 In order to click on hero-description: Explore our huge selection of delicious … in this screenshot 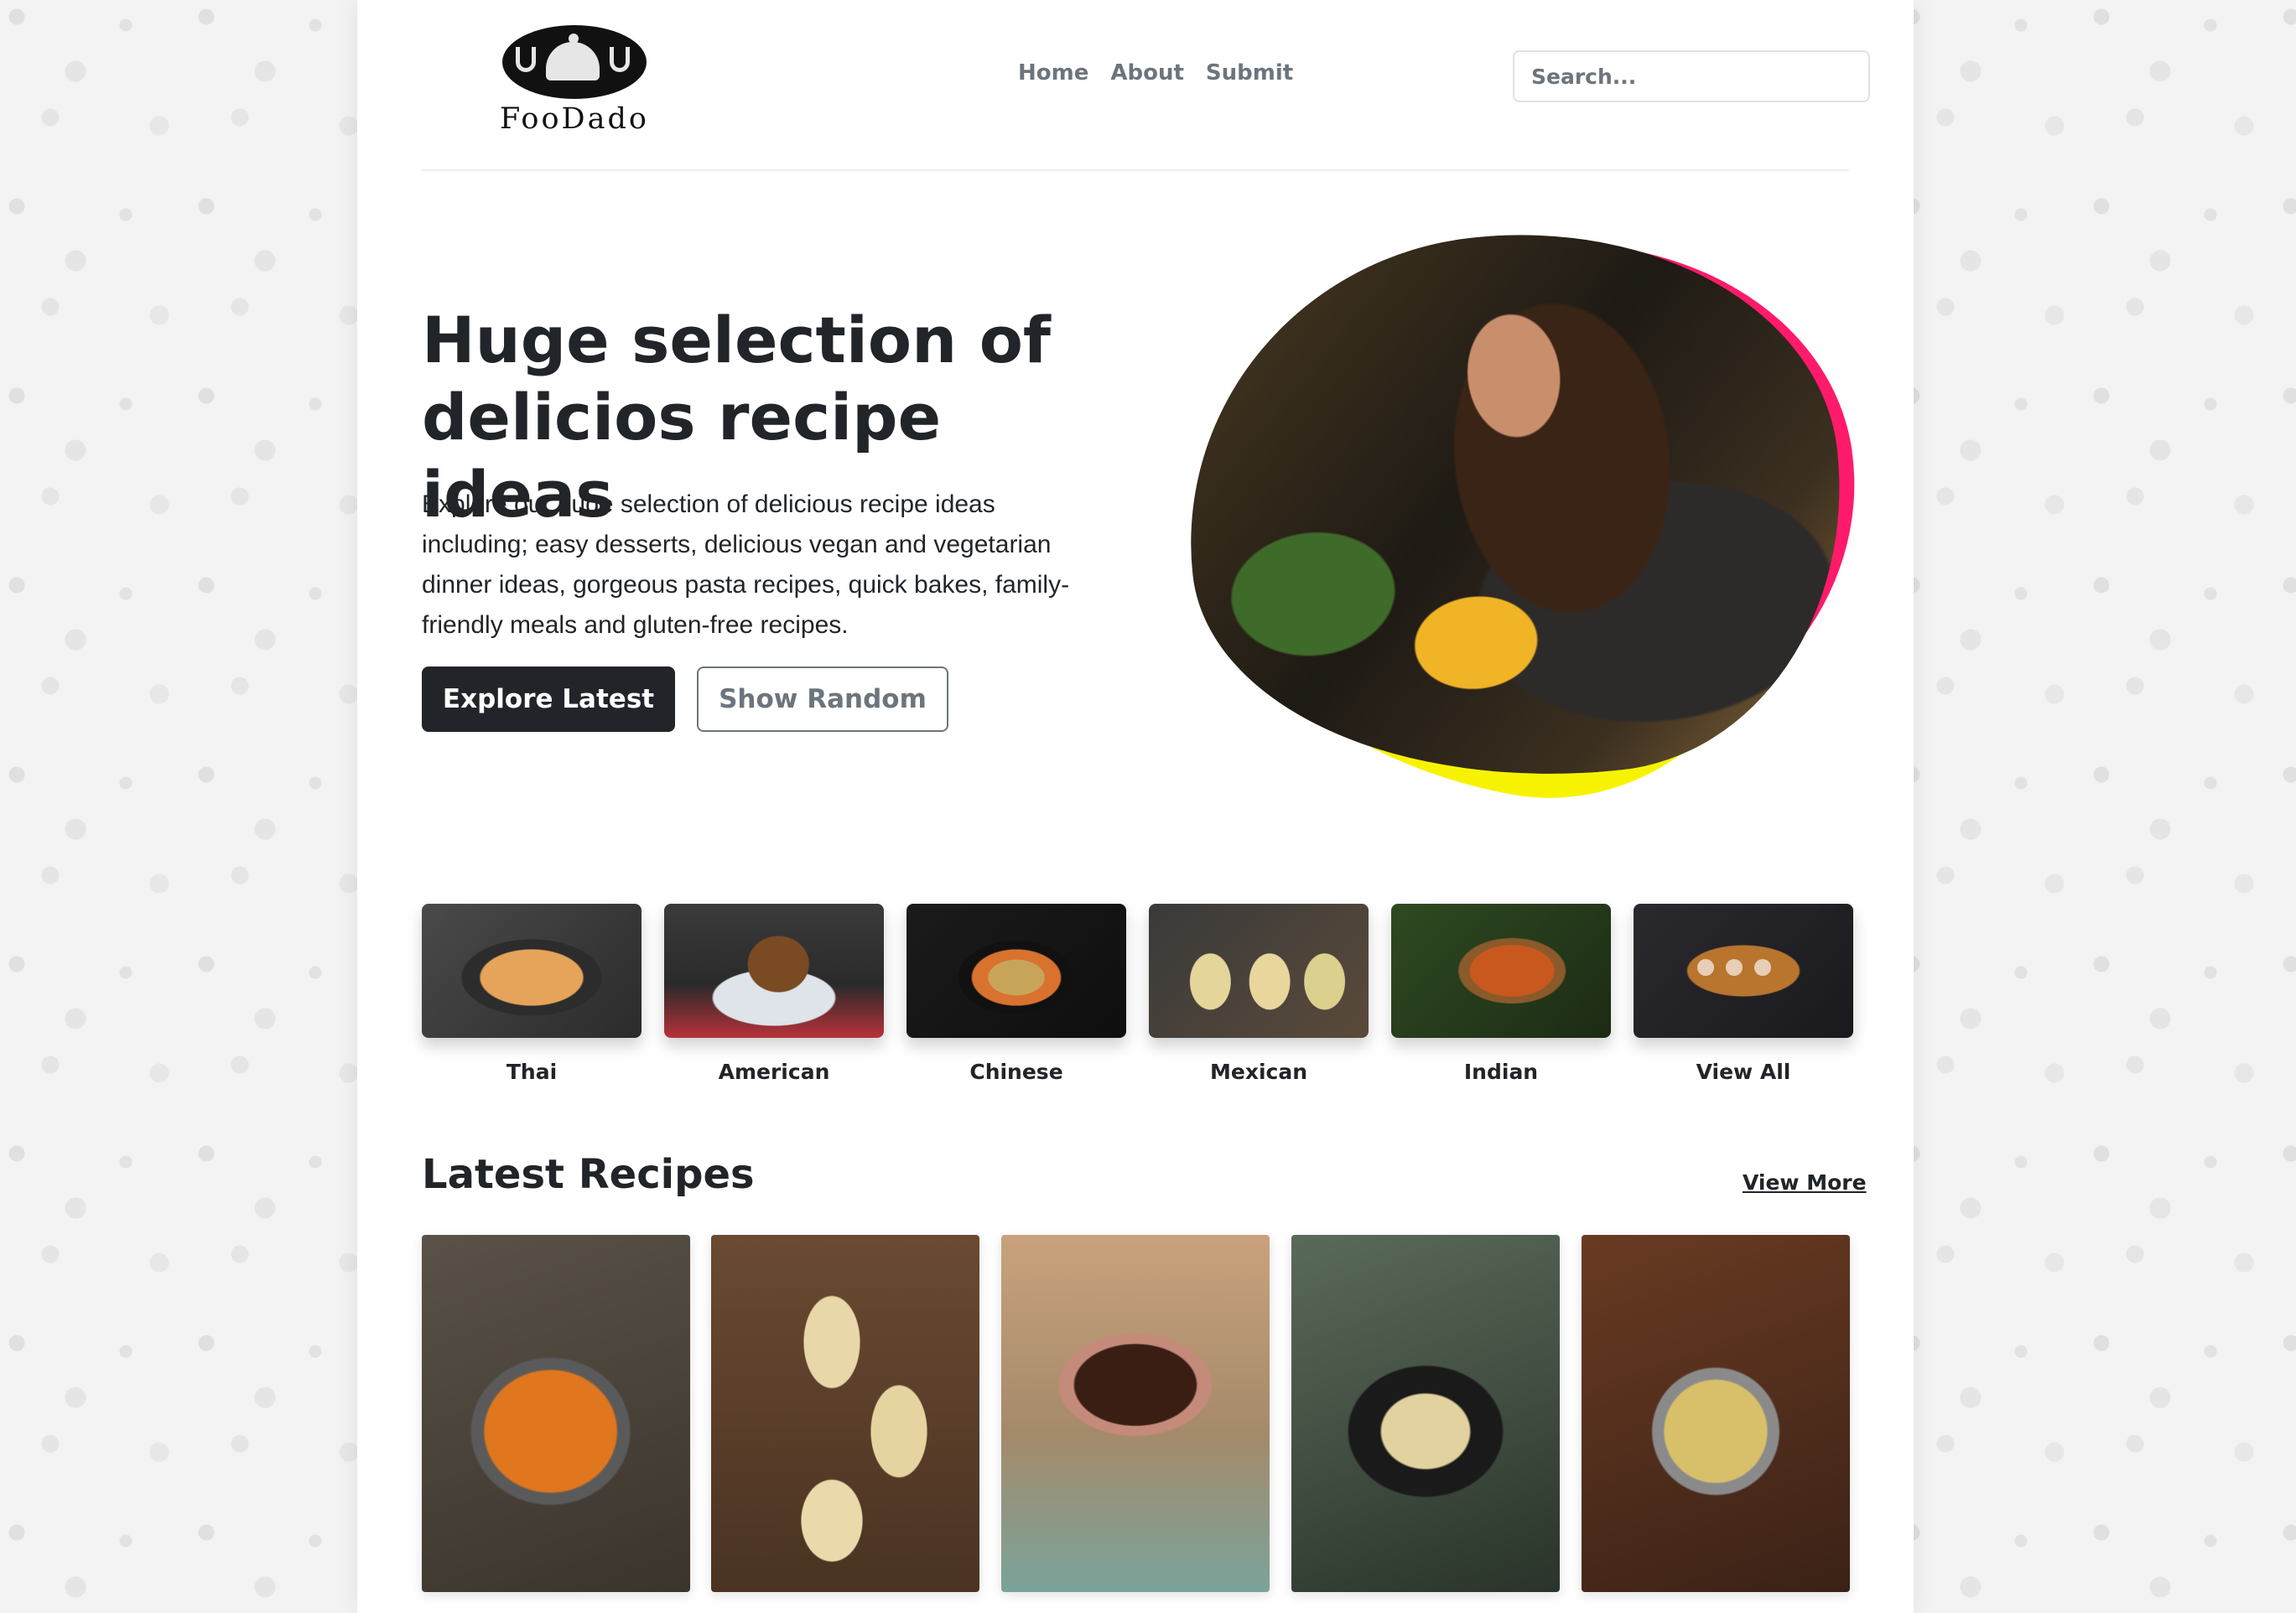, I will do `click(746, 564)`.